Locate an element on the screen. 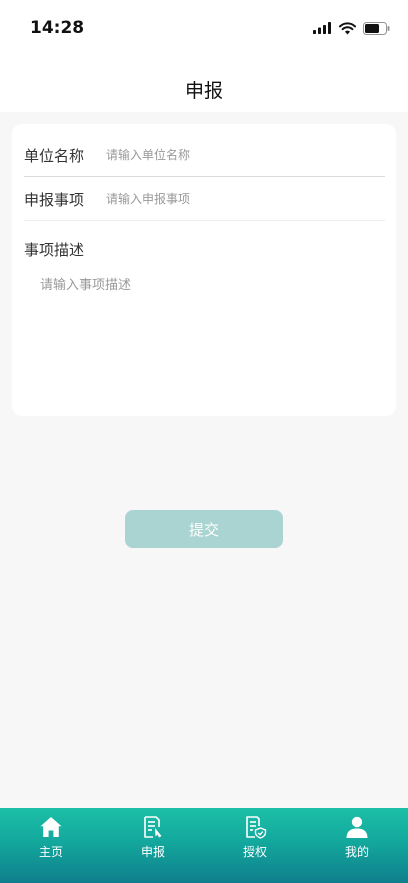 The image size is (408, 883). tab-home-label: 主页 is located at coordinates (50, 852).